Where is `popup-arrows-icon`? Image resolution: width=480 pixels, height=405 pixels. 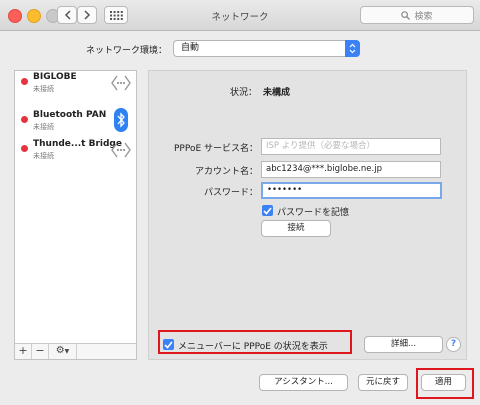
popup-arrows-icon is located at coordinates (352, 48).